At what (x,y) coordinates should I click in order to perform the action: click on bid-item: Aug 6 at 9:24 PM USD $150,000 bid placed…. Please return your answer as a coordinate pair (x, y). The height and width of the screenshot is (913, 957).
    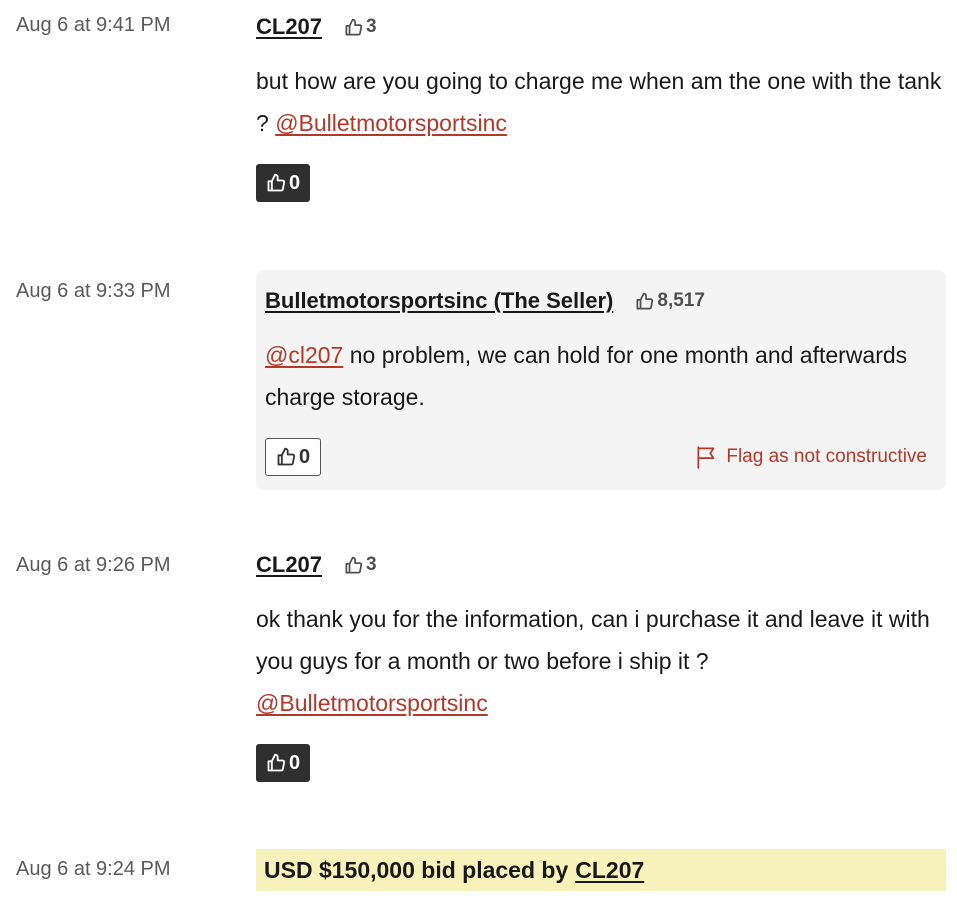
    Looking at the image, I should click on (478, 871).